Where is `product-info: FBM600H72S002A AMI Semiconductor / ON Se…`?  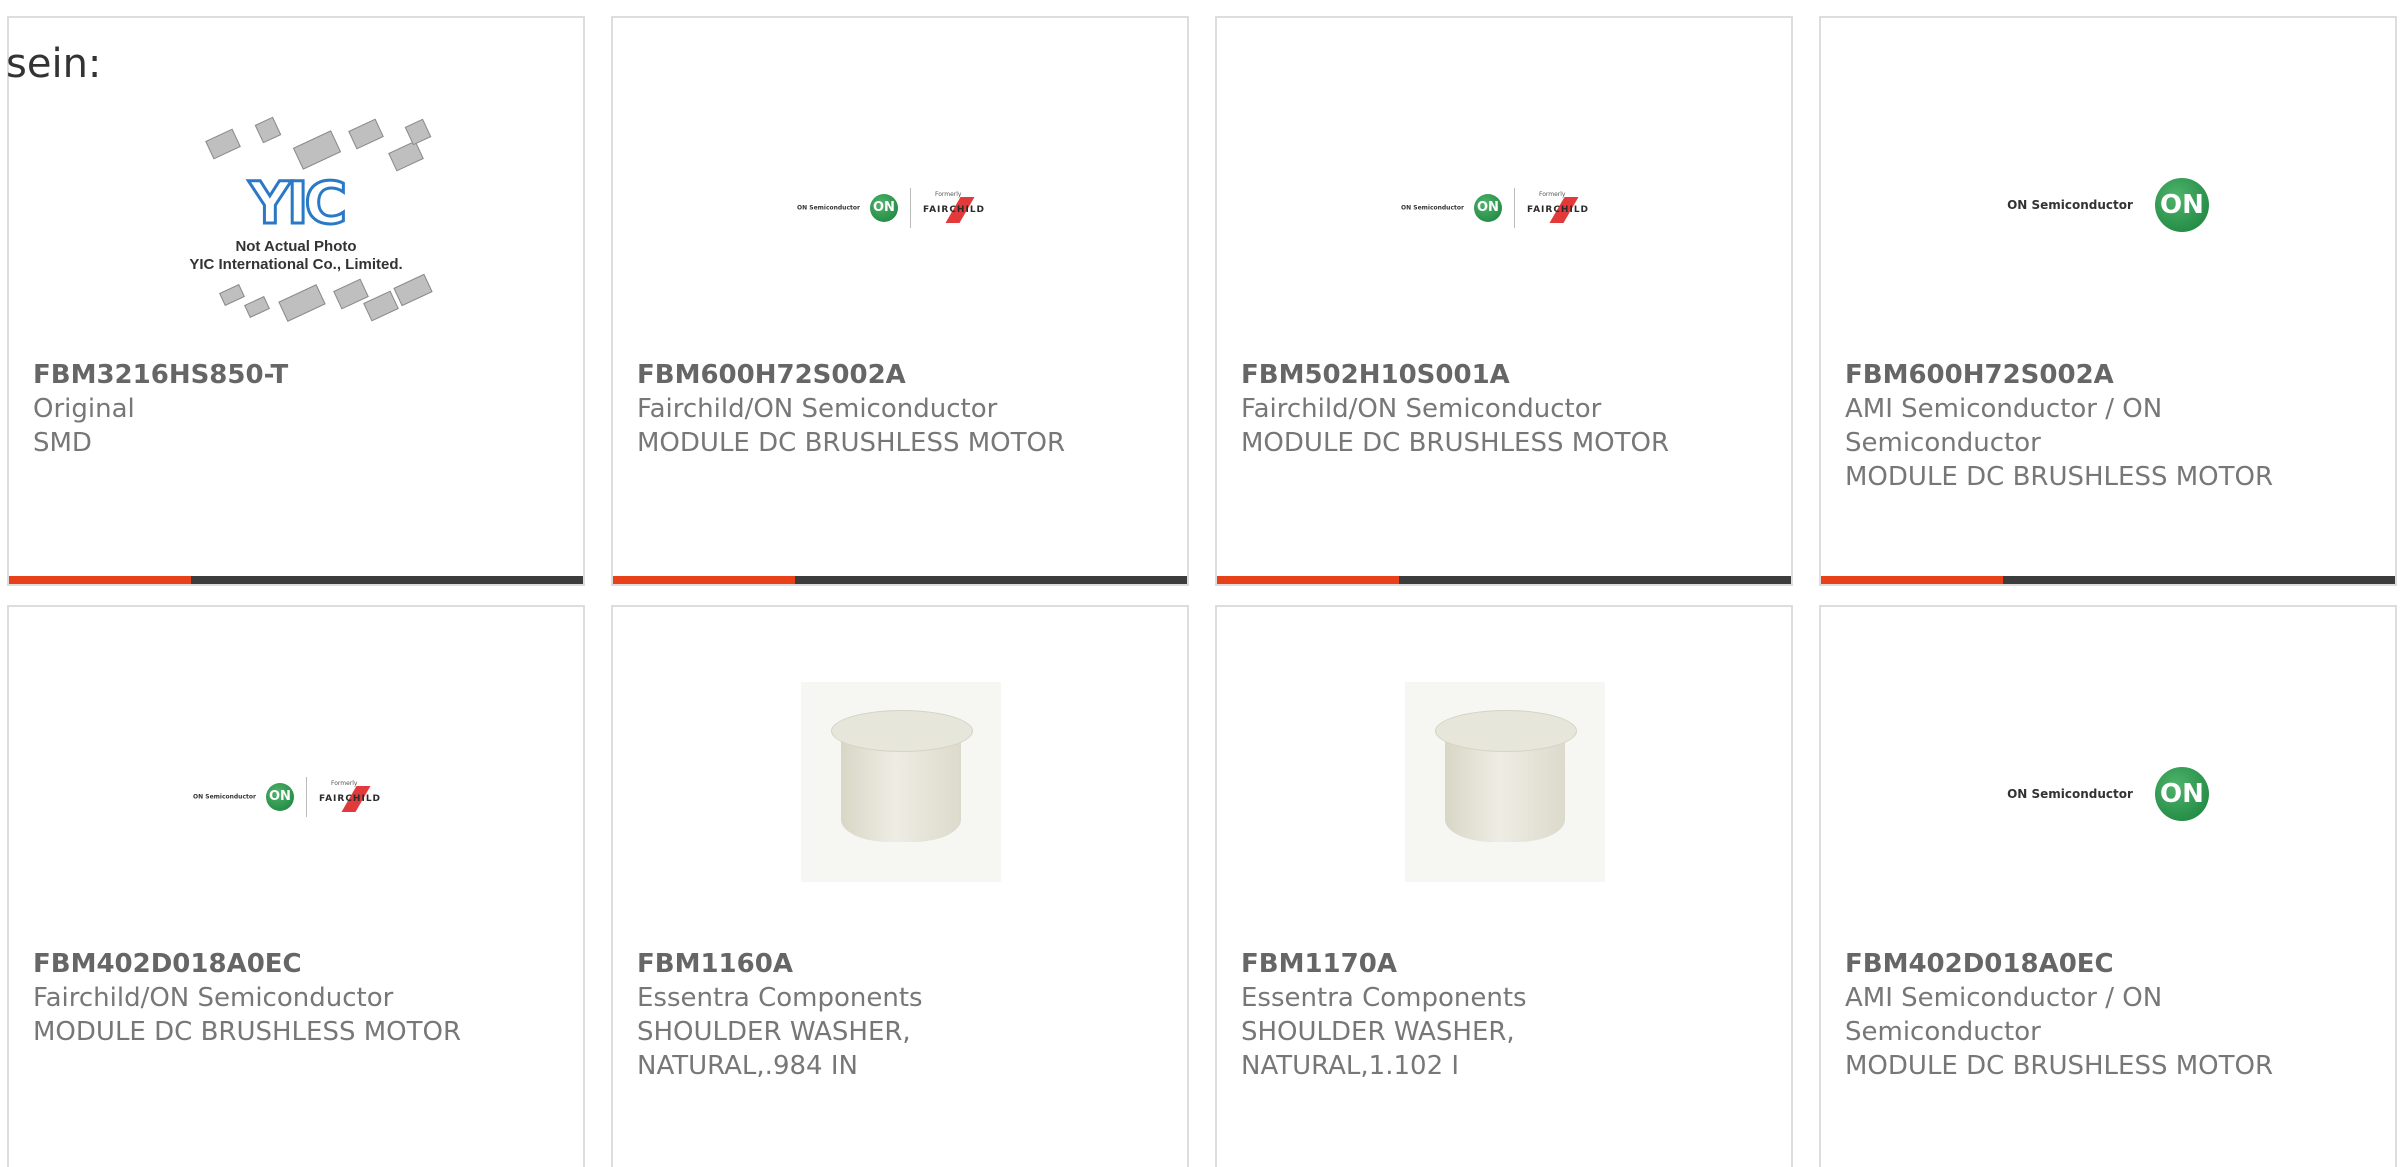
product-info: FBM600H72S002A AMI Semiconductor / ON Se… is located at coordinates (2108, 426).